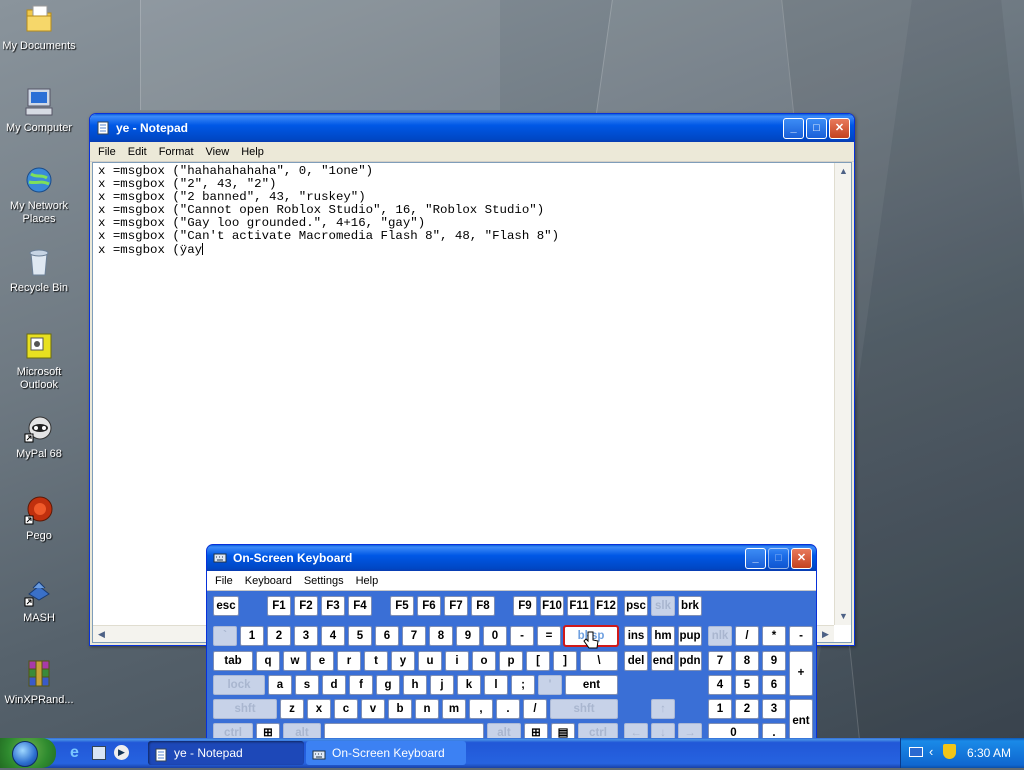 The width and height of the screenshot is (1024, 770). What do you see at coordinates (361, 685) in the screenshot?
I see `key-f: f` at bounding box center [361, 685].